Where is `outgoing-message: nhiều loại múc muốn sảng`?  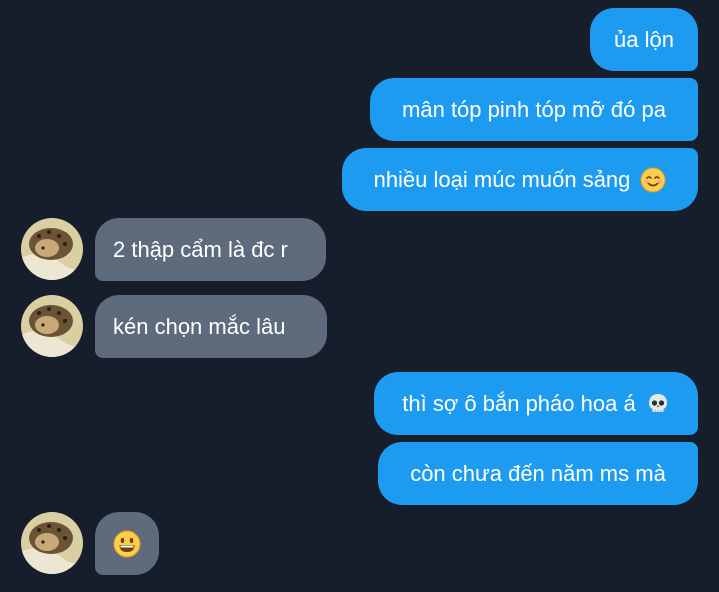
outgoing-message: nhiều loại múc muốn sảng is located at coordinates (520, 179).